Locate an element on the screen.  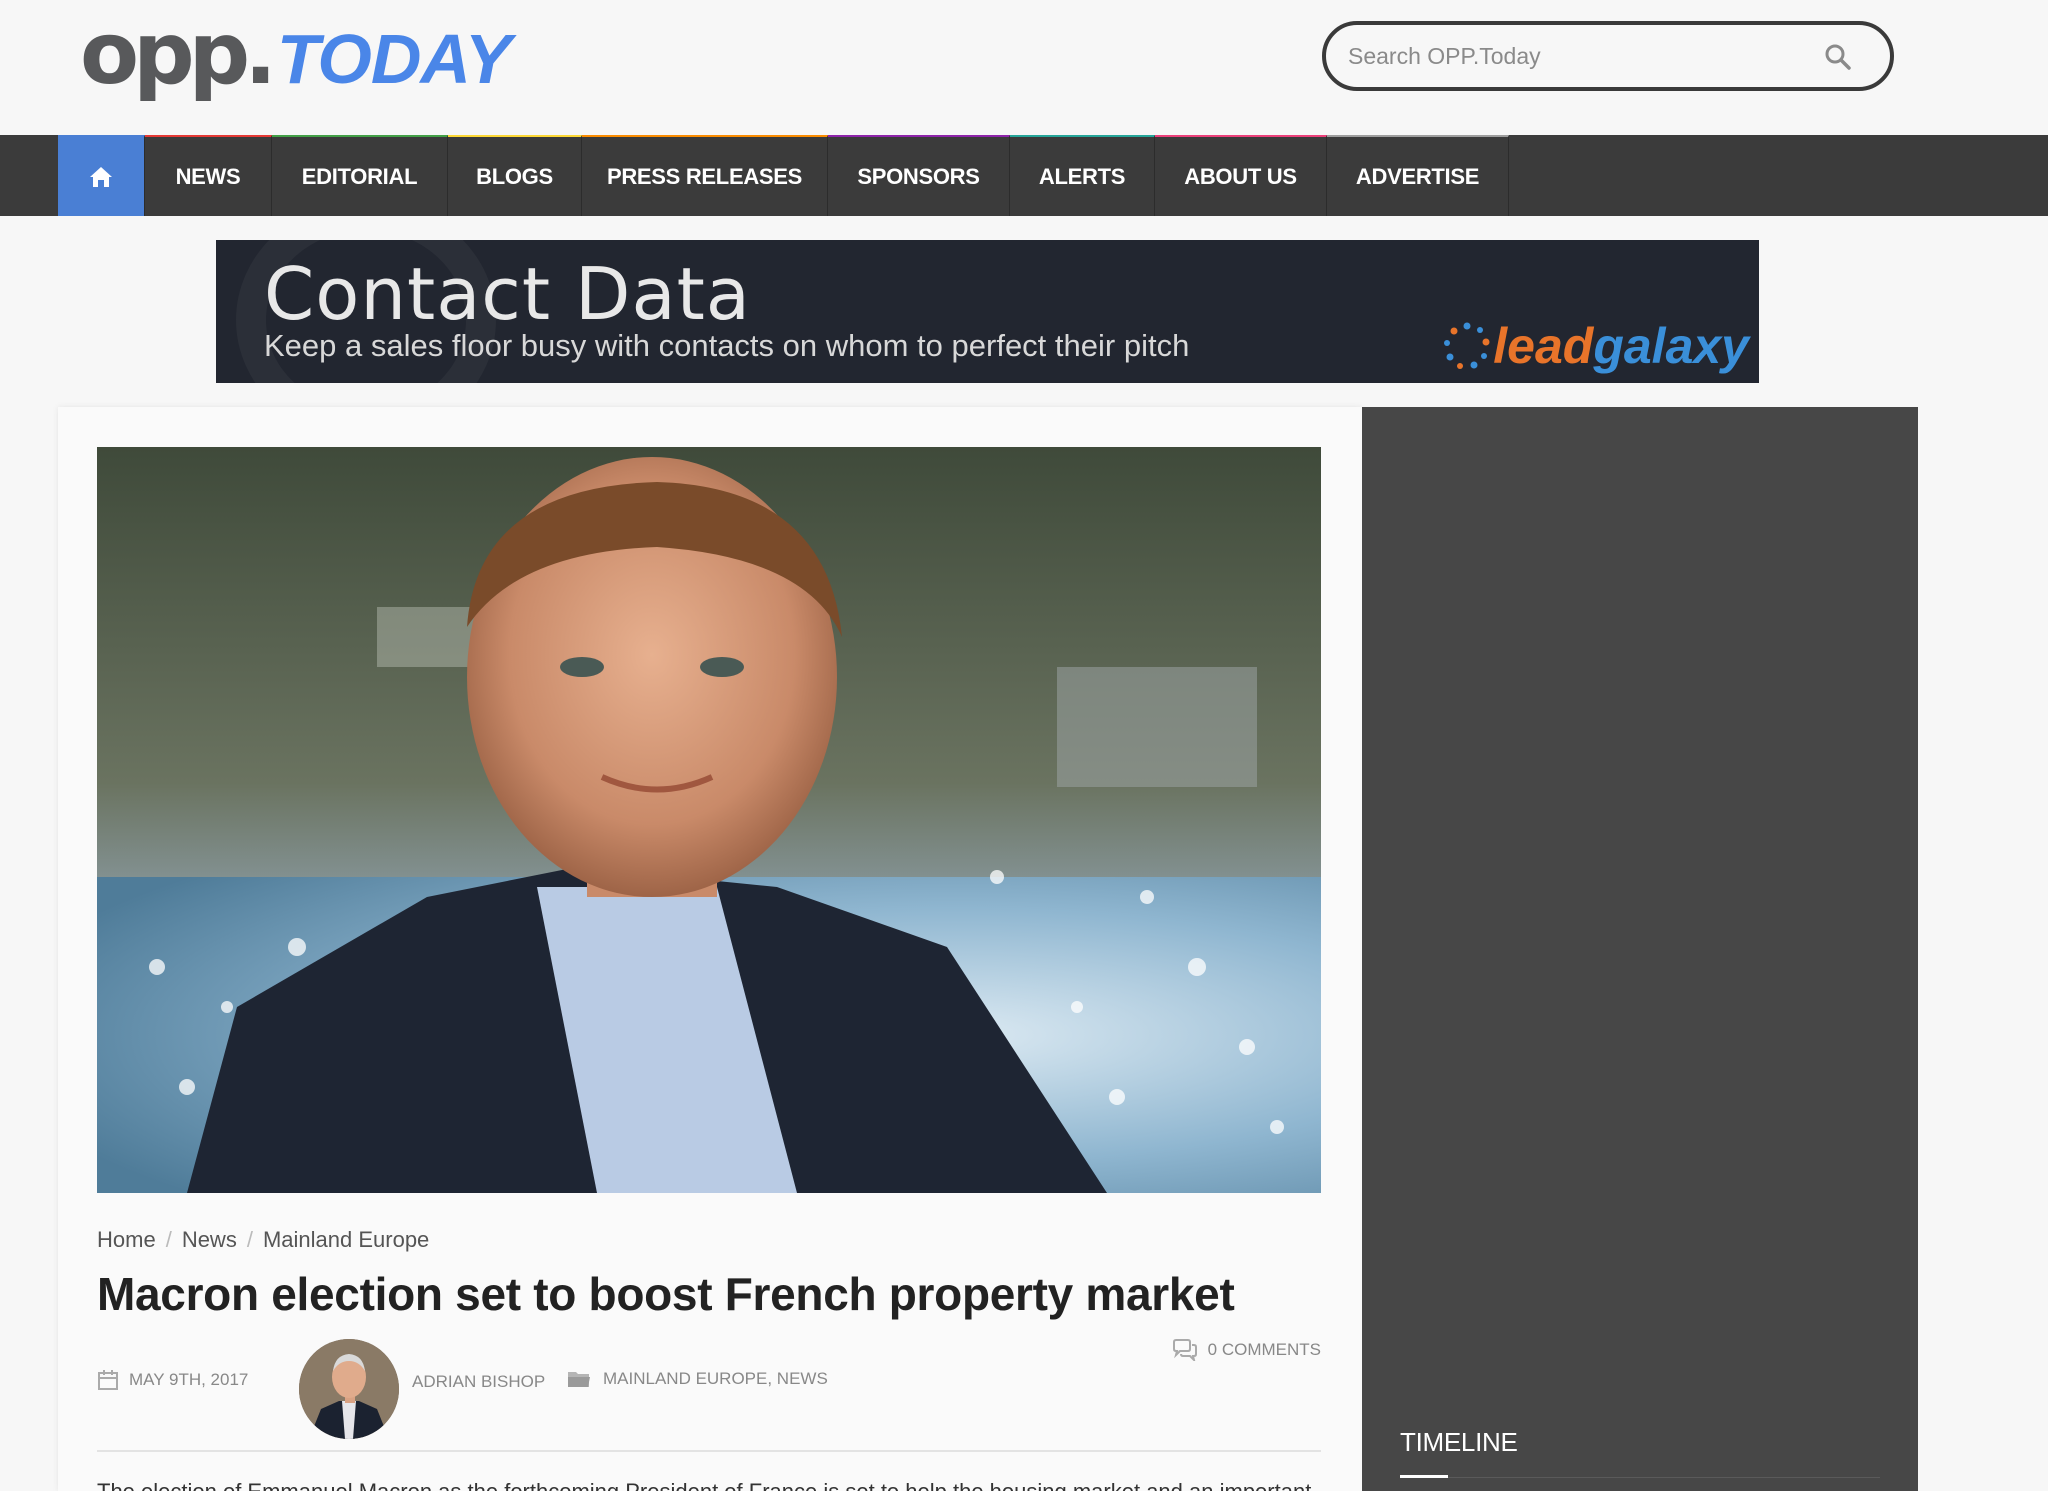
search-icon is located at coordinates (1838, 57).